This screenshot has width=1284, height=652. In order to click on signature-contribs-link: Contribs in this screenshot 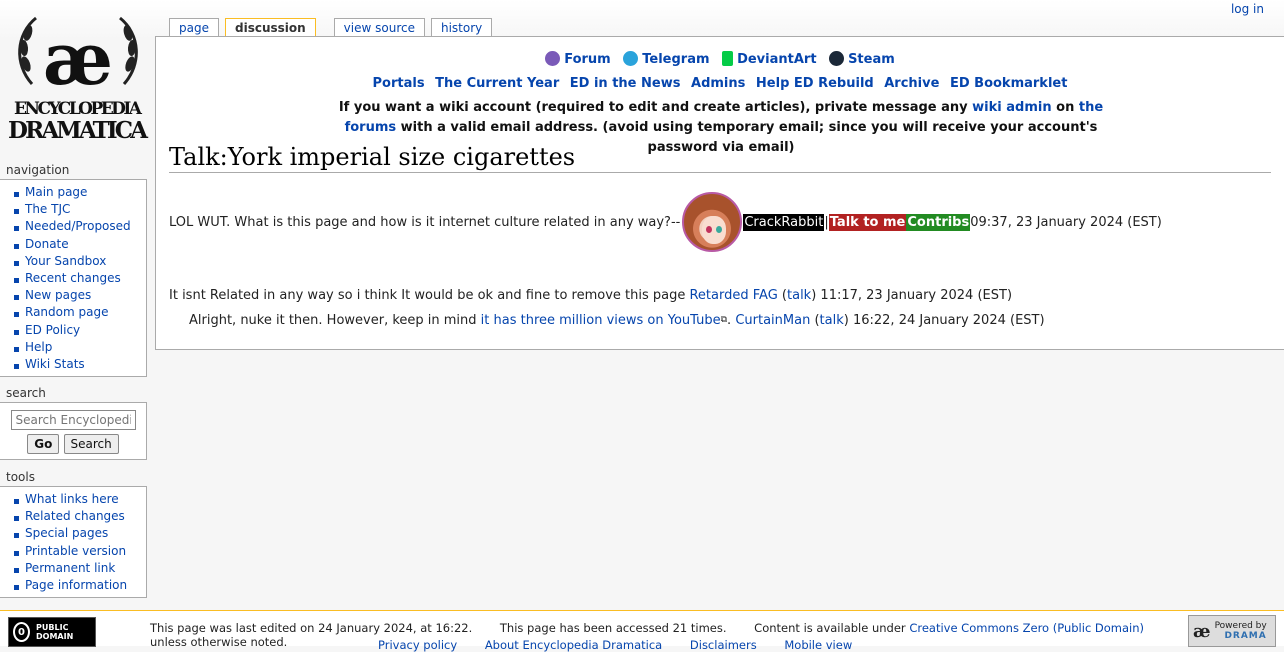, I will do `click(938, 222)`.